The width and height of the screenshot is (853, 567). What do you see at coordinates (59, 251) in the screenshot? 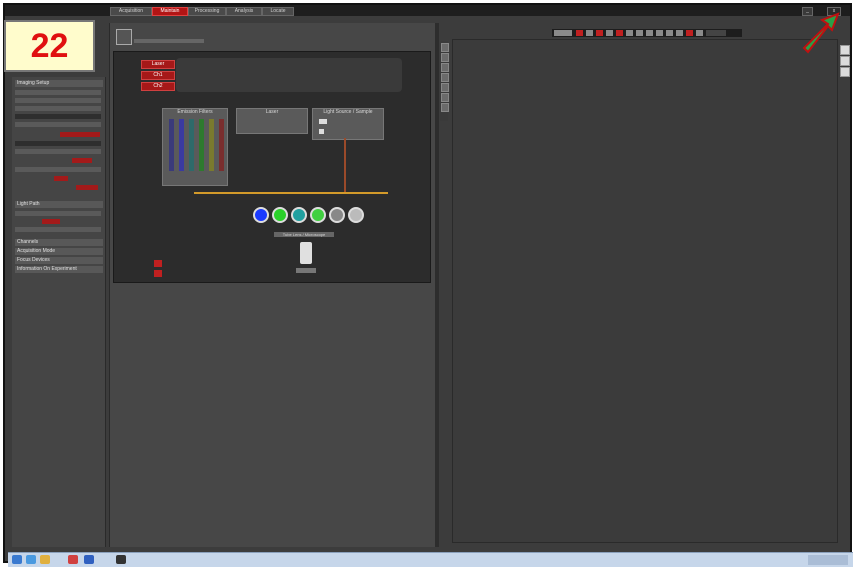
I see `section-acquisition-mode: Acquisition Mode` at bounding box center [59, 251].